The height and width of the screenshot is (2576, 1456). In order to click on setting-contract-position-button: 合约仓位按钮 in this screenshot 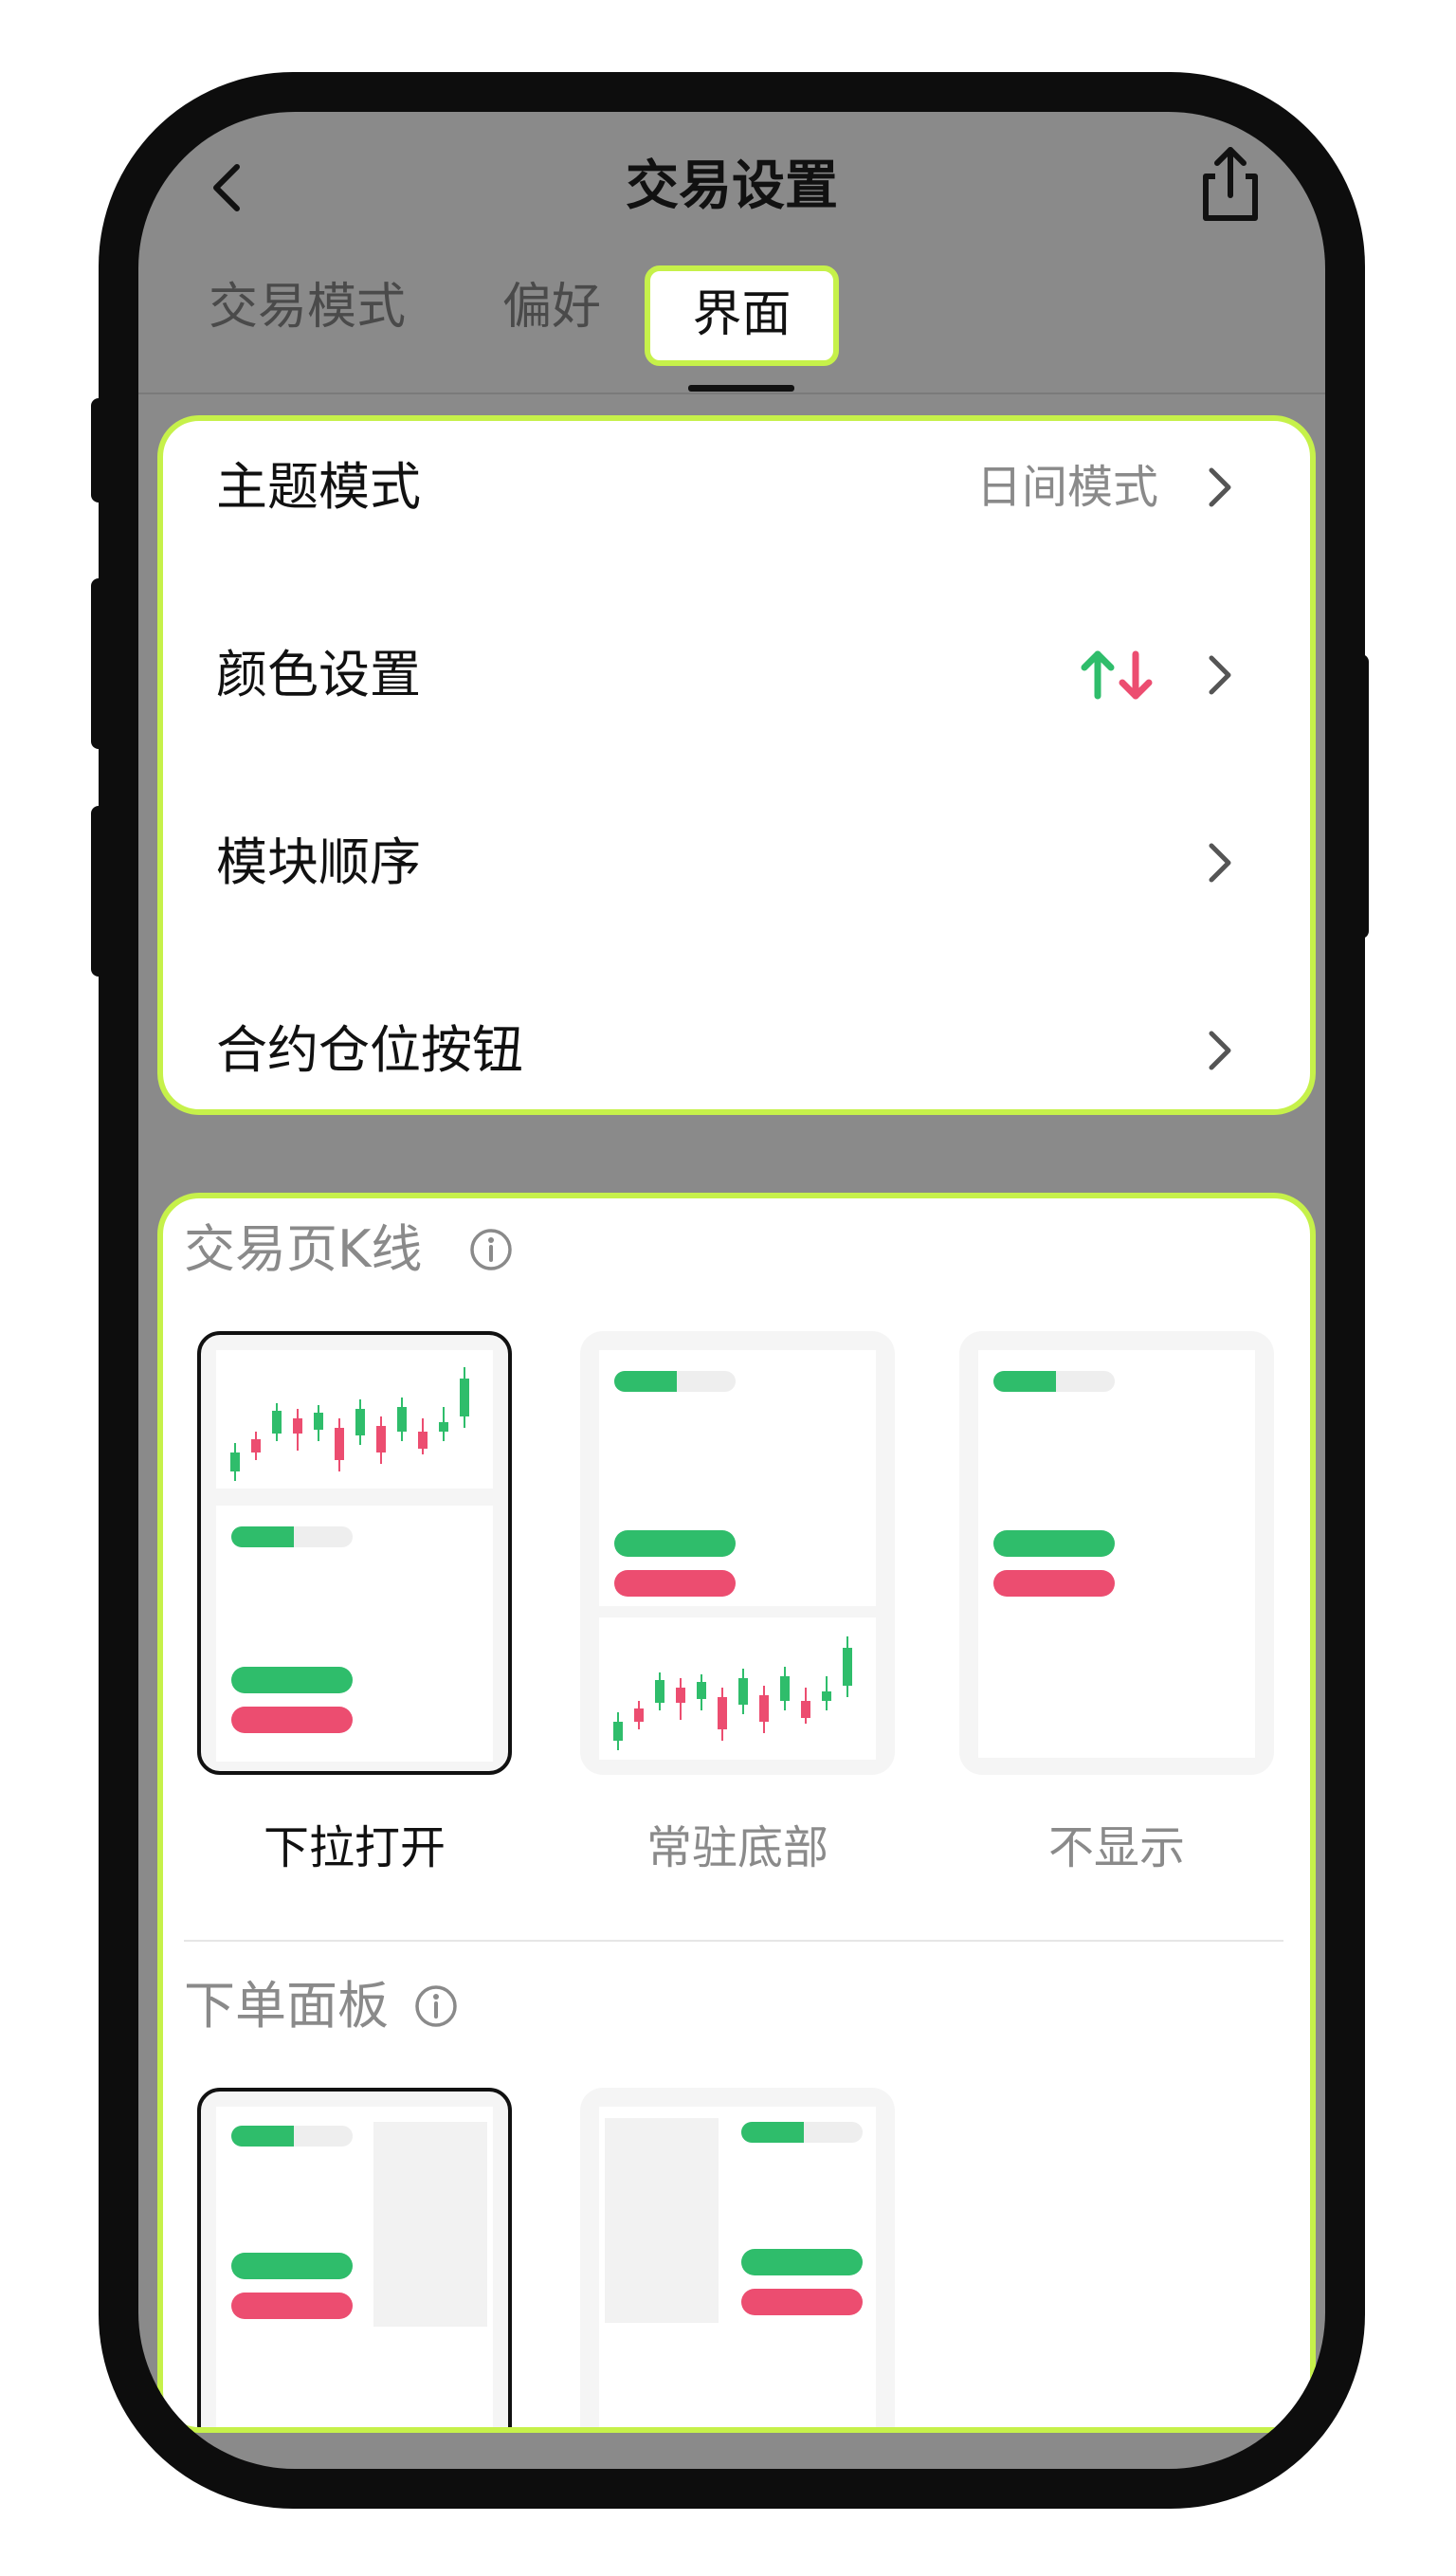, I will do `click(736, 1050)`.